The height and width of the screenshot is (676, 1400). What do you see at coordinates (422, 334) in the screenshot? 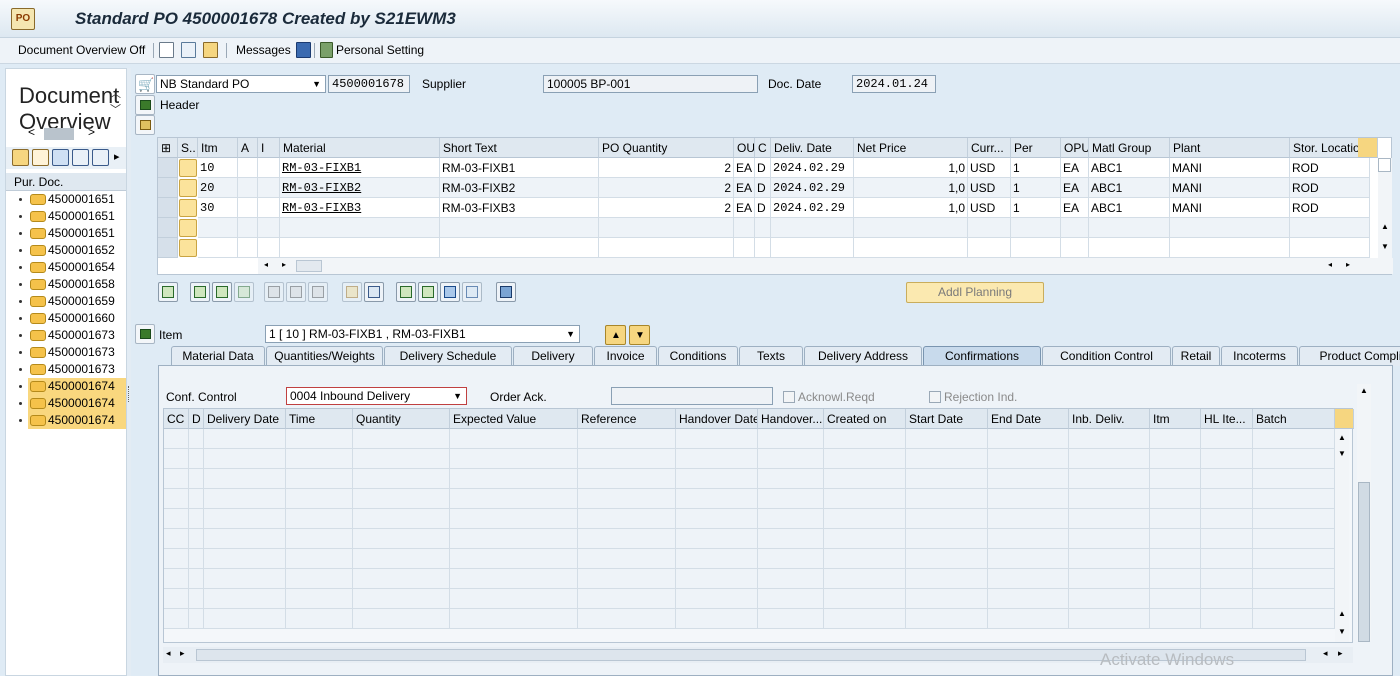
I see `item-select-dropdown: 1 [ 10 ] RM-03-FIXB1 , RM-03-FIXB1 ▼` at bounding box center [422, 334].